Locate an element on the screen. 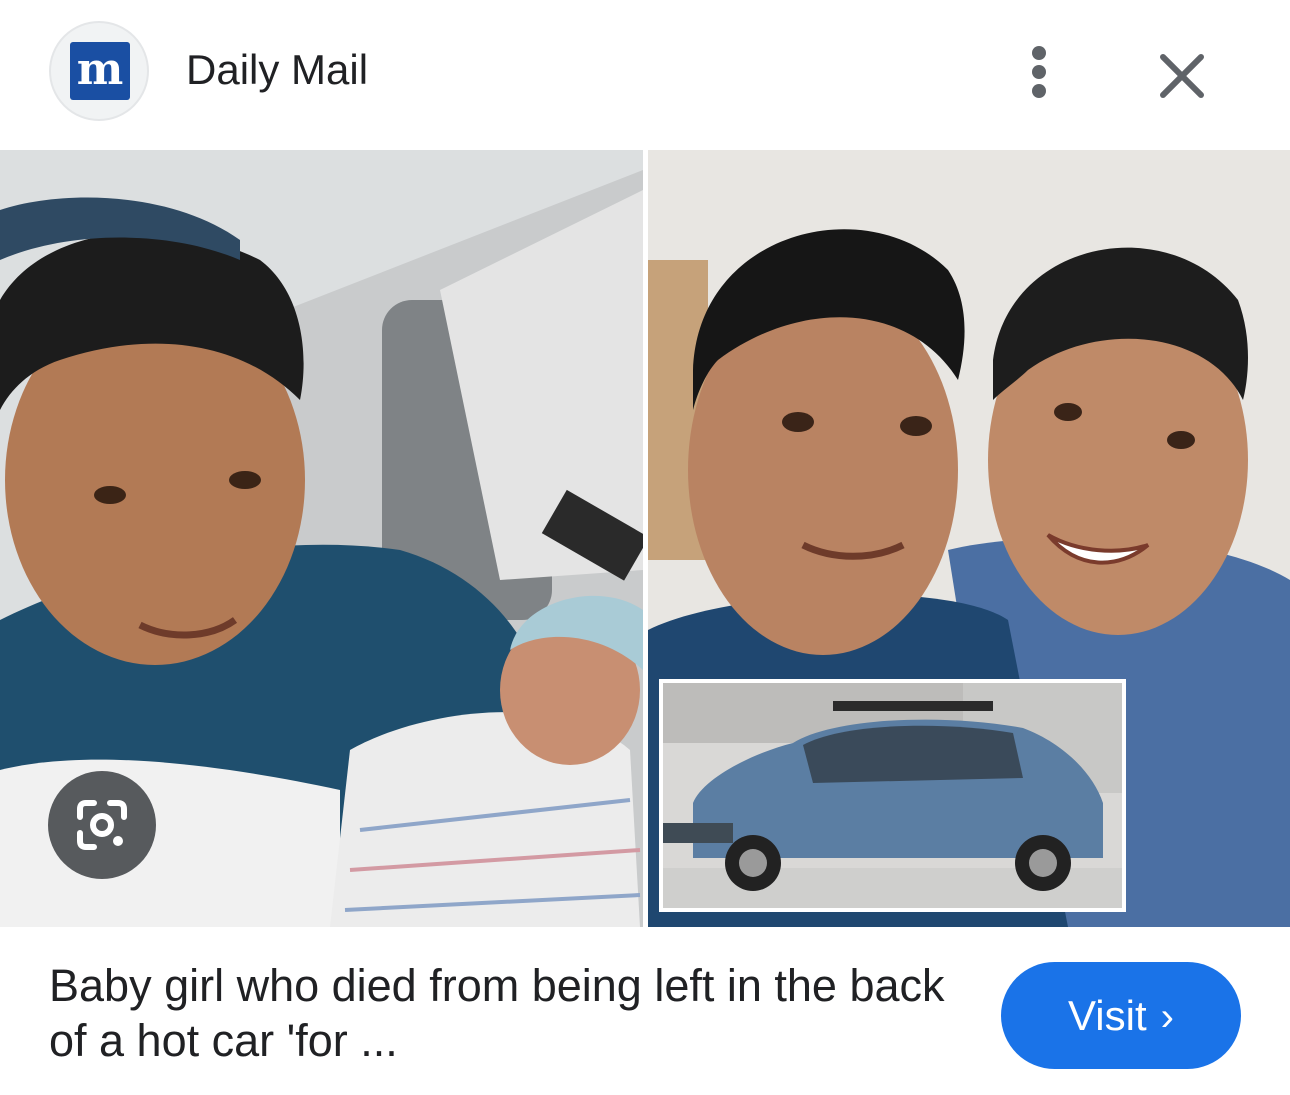 Image resolution: width=1290 pixels, height=1095 pixels. source-logo: m is located at coordinates (99, 71).